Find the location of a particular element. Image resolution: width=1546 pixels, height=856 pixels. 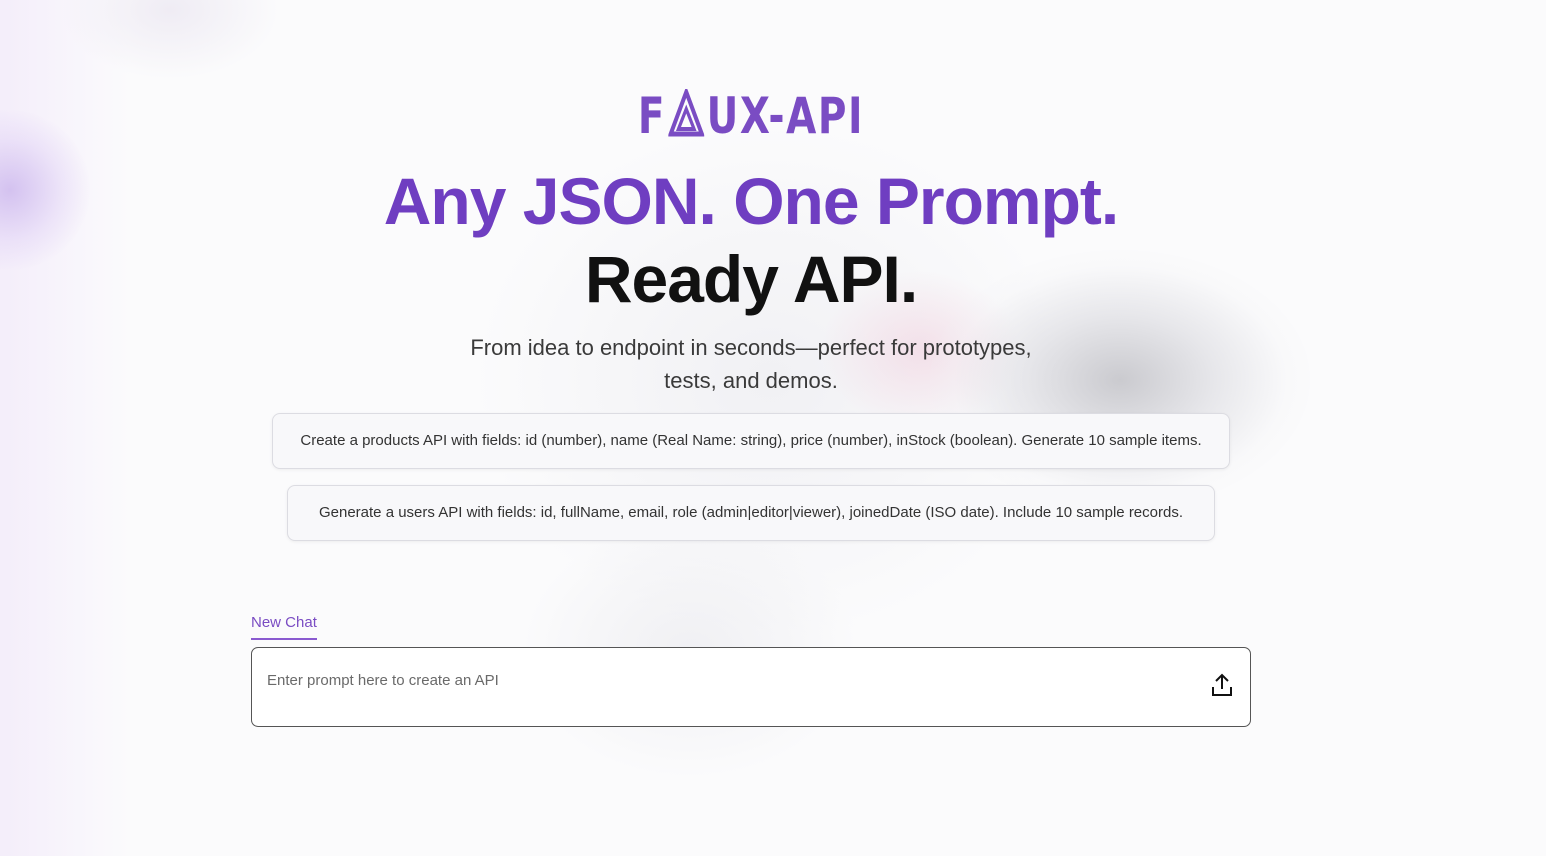

prompt-box is located at coordinates (751, 687).